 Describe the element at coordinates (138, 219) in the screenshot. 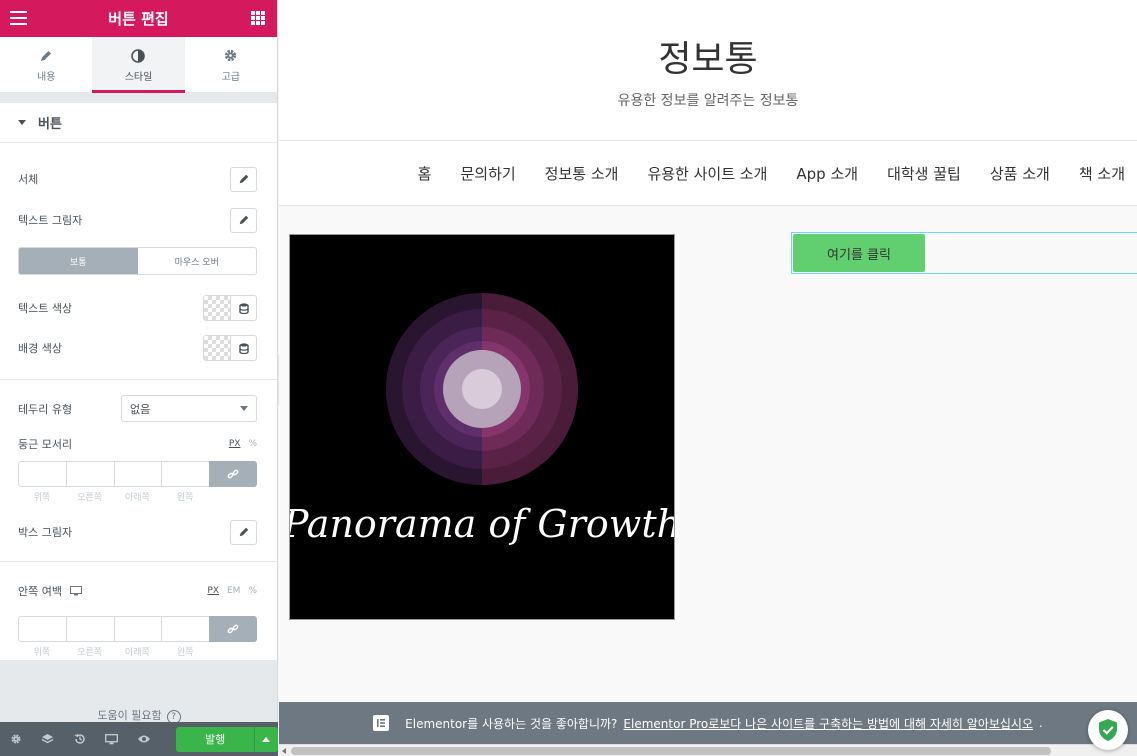

I see `text-shadow-row: 텍스트 그림자` at that location.